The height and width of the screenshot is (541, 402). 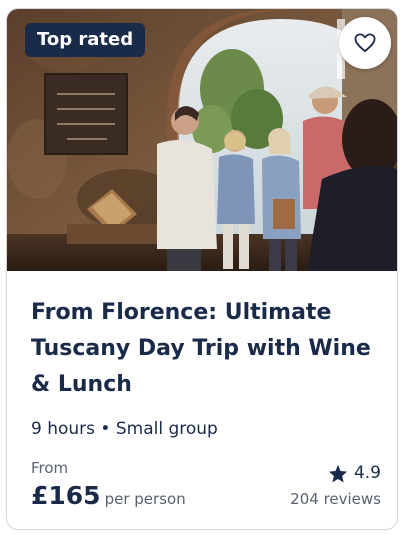 What do you see at coordinates (338, 473) in the screenshot?
I see `star-icon` at bounding box center [338, 473].